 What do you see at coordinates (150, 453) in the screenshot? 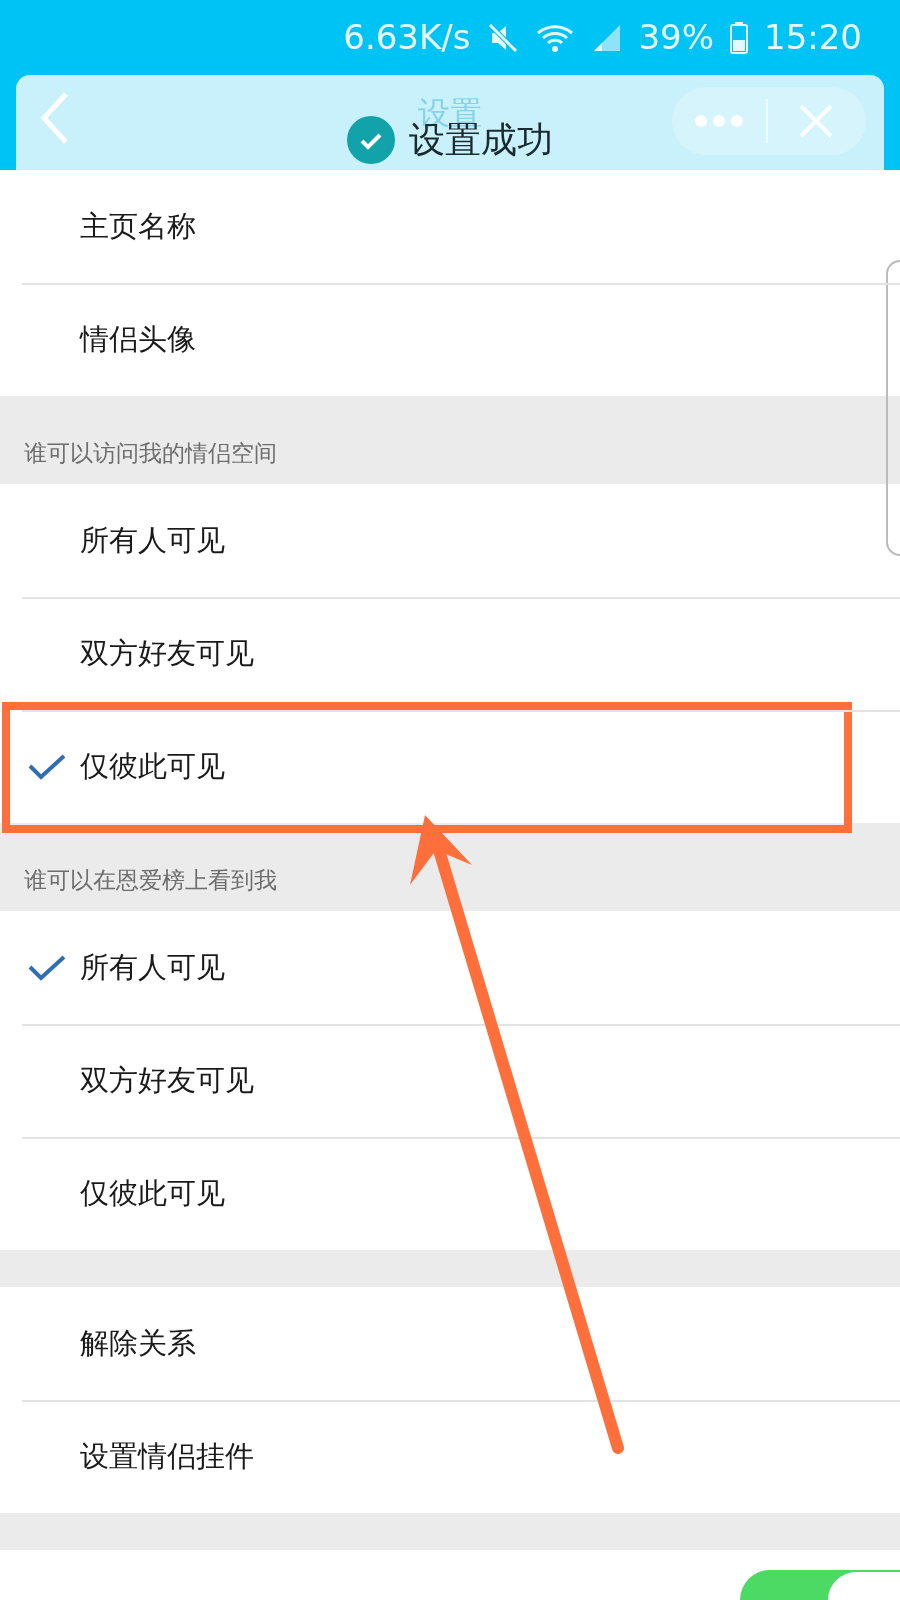
I see `section-heading: 谁可以访问我的情侣空间` at bounding box center [150, 453].